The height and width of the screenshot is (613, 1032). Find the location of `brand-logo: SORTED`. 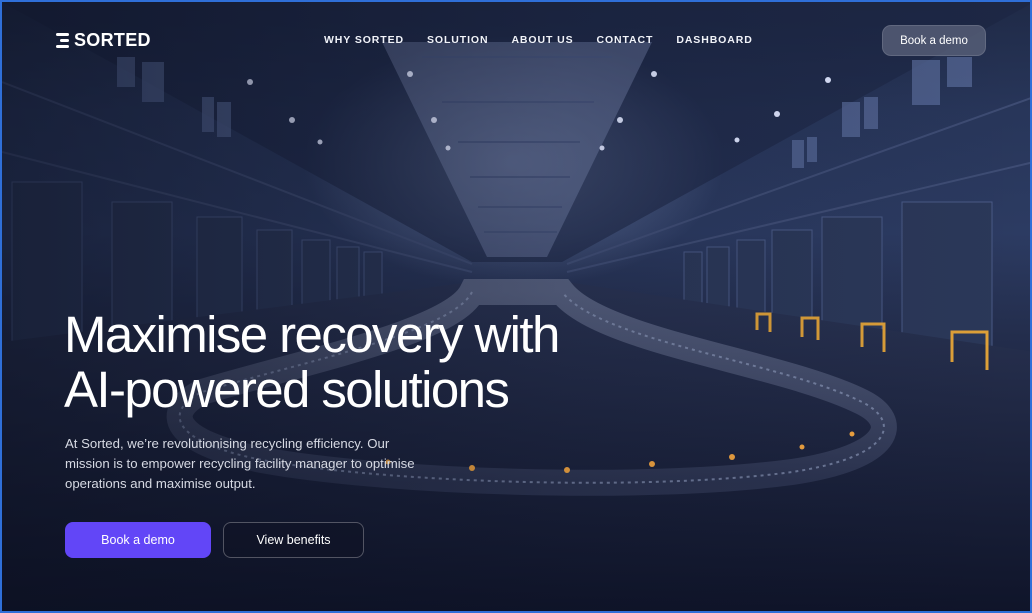

brand-logo: SORTED is located at coordinates (103, 40).